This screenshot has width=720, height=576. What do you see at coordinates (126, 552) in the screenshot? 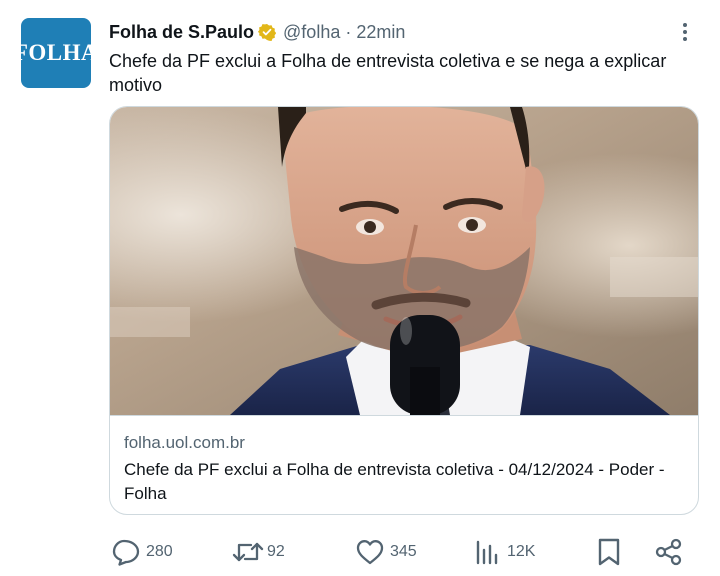
I see `reply-icon` at bounding box center [126, 552].